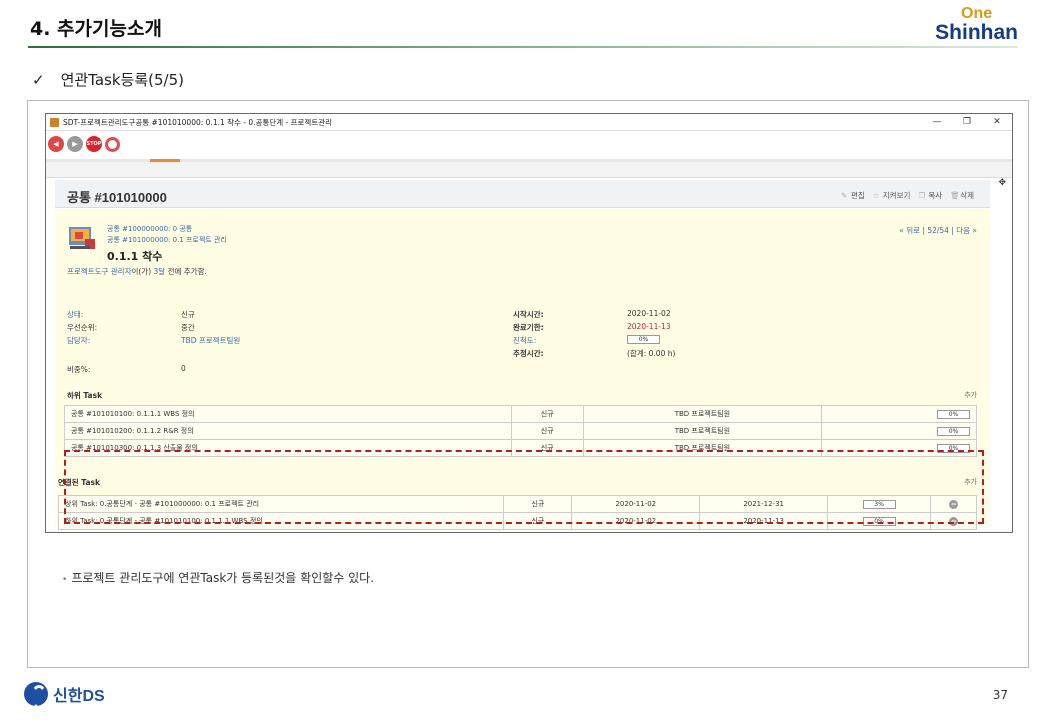 Image resolution: width=1040 pixels, height=720 pixels. What do you see at coordinates (529, 170) in the screenshot?
I see `page-top-strip` at bounding box center [529, 170].